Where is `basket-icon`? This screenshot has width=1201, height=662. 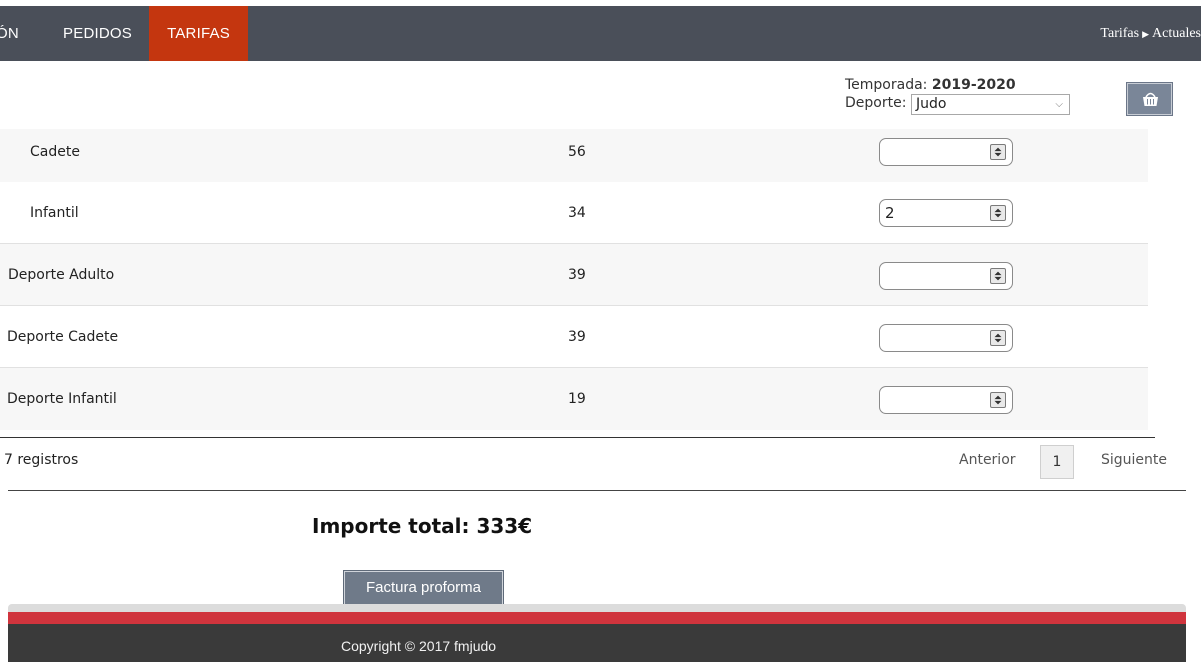 basket-icon is located at coordinates (1150, 99).